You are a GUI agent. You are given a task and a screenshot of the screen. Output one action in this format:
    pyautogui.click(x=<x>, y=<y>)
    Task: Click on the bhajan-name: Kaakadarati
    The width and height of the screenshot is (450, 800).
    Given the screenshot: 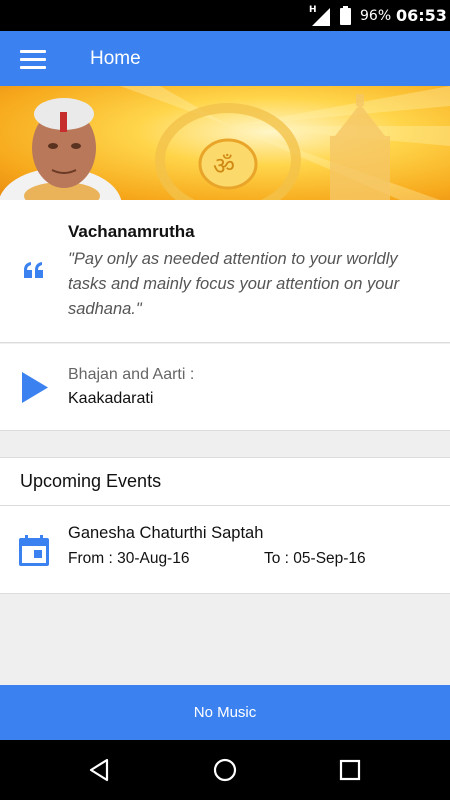 What is the action you would take?
    pyautogui.click(x=111, y=398)
    